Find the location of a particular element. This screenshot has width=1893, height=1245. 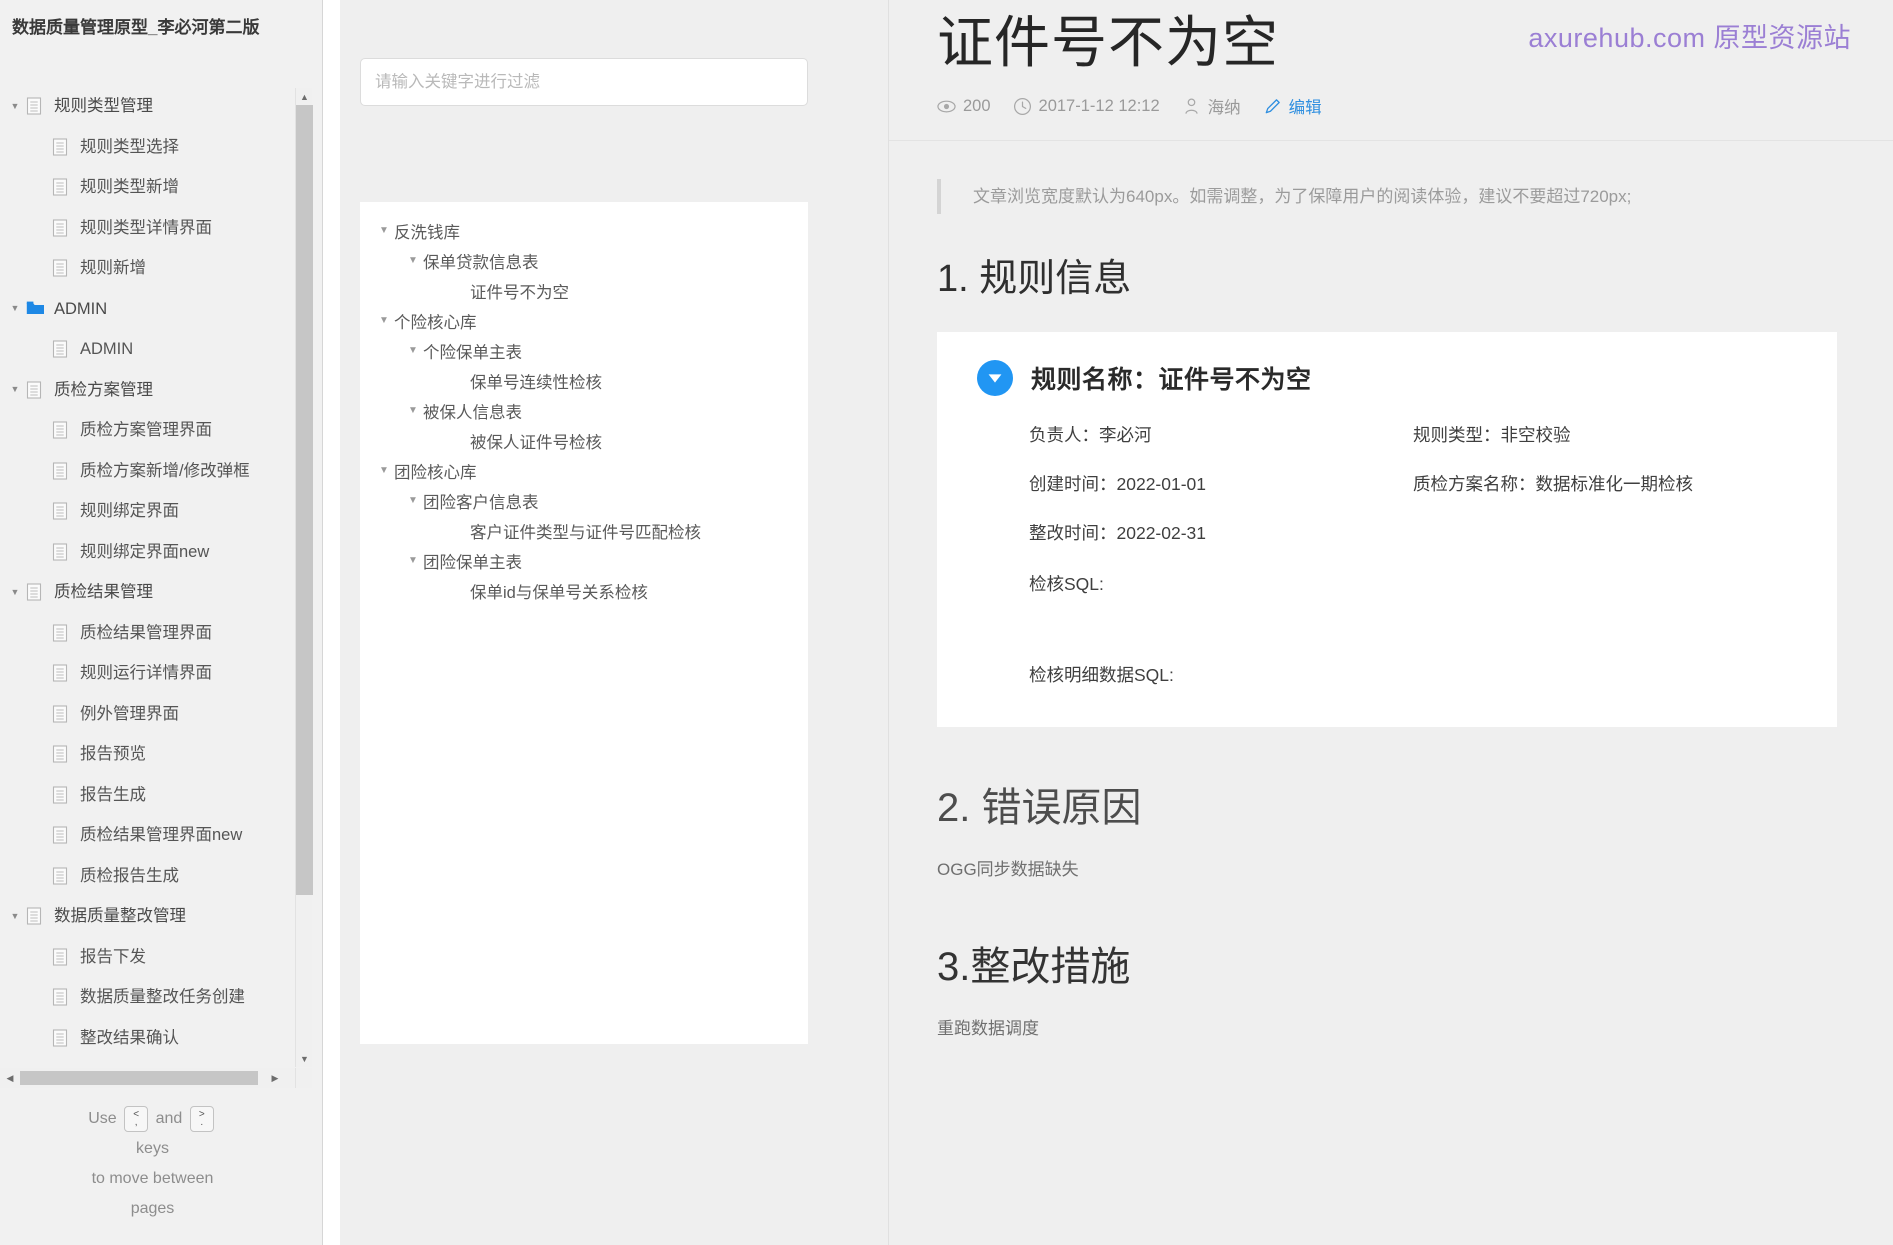

sidebar-item-4: ▼规则新增 is located at coordinates (161, 268).